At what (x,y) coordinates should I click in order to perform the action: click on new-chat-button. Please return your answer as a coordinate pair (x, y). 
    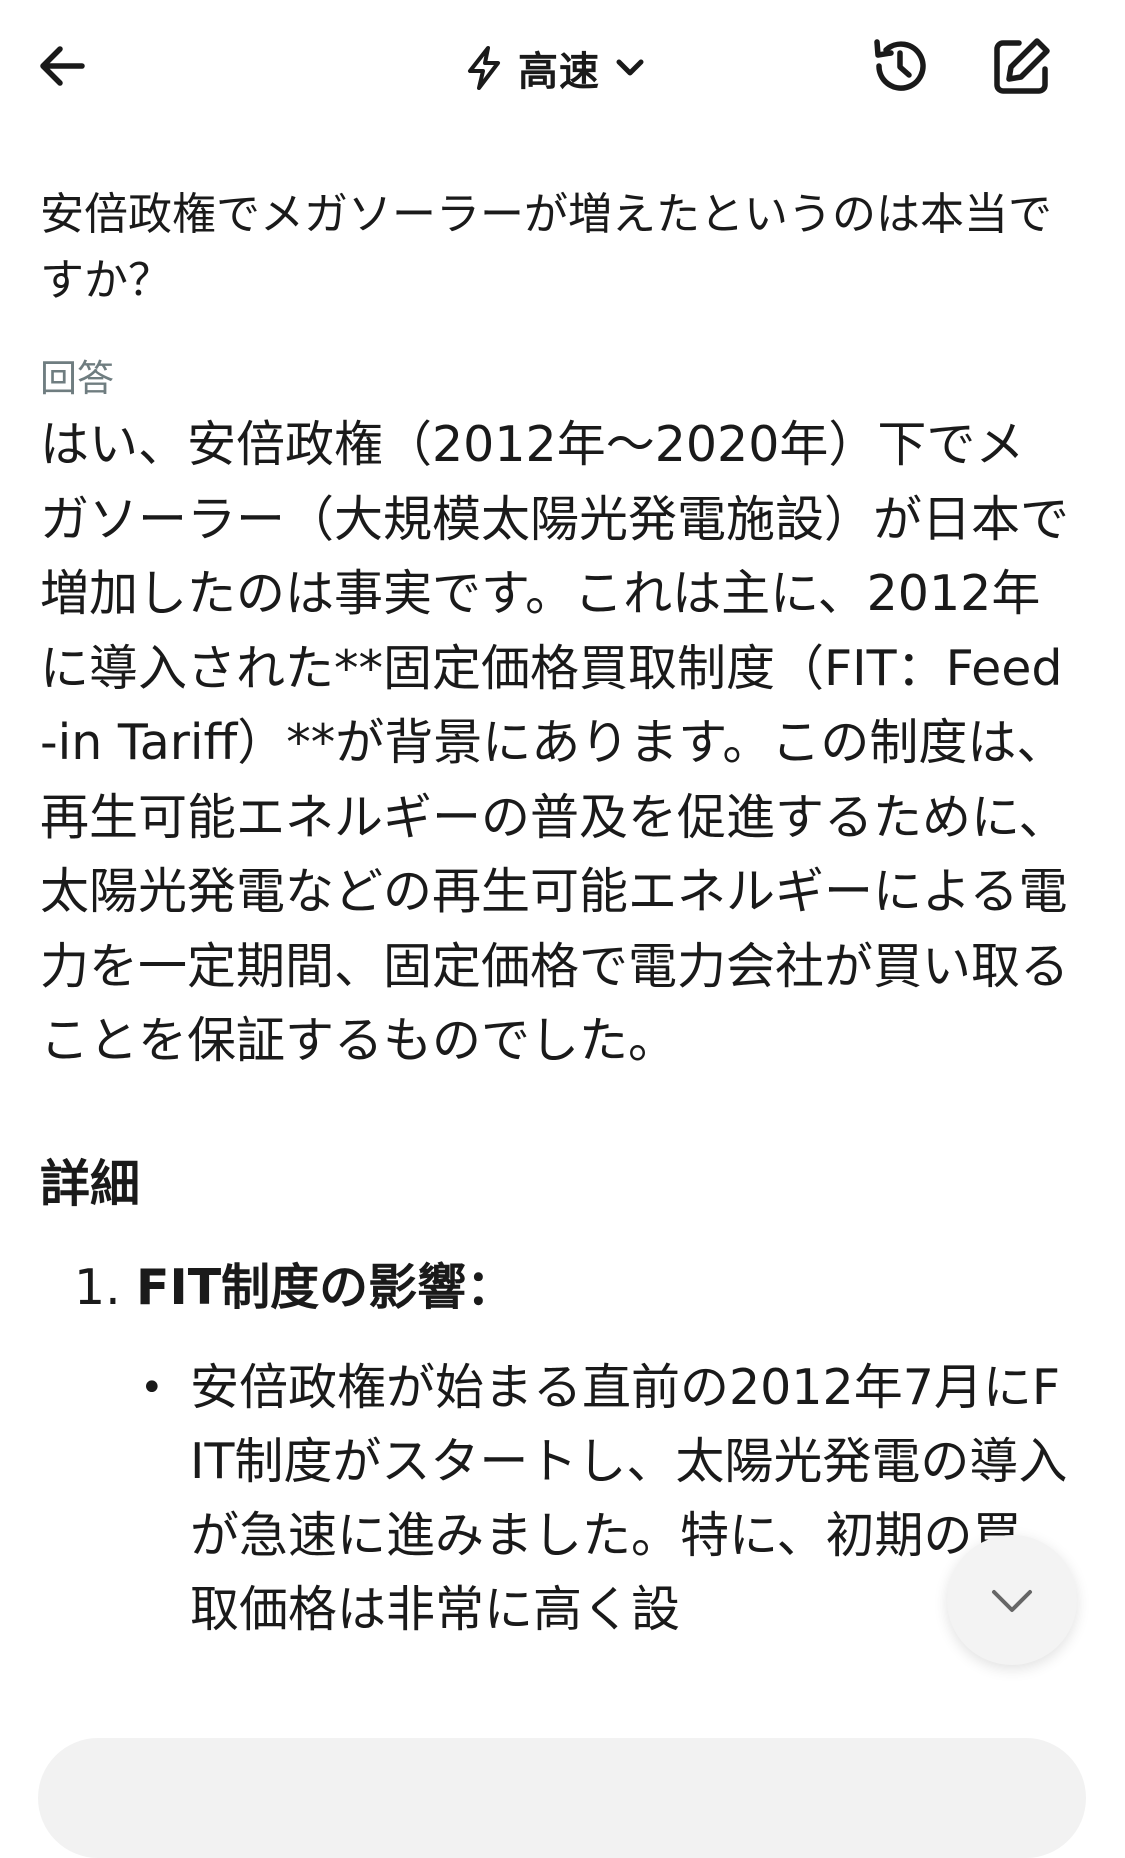
    Looking at the image, I should click on (1022, 66).